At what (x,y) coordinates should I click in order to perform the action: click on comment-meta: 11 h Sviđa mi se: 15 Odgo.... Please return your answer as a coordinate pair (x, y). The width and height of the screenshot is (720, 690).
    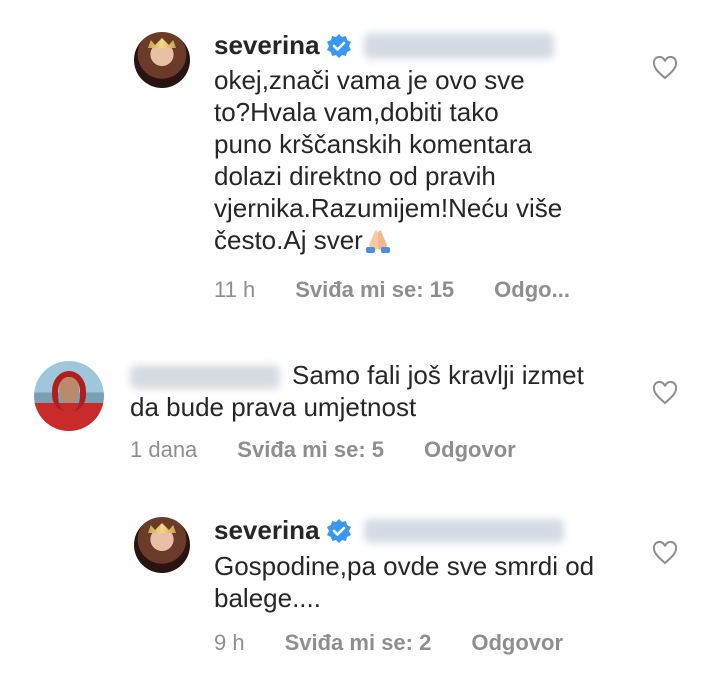
    Looking at the image, I should click on (392, 290).